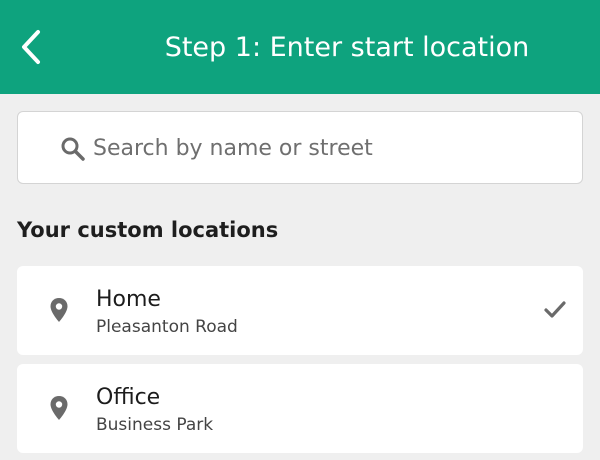  Describe the element at coordinates (128, 397) in the screenshot. I see `location-name: Office` at that location.